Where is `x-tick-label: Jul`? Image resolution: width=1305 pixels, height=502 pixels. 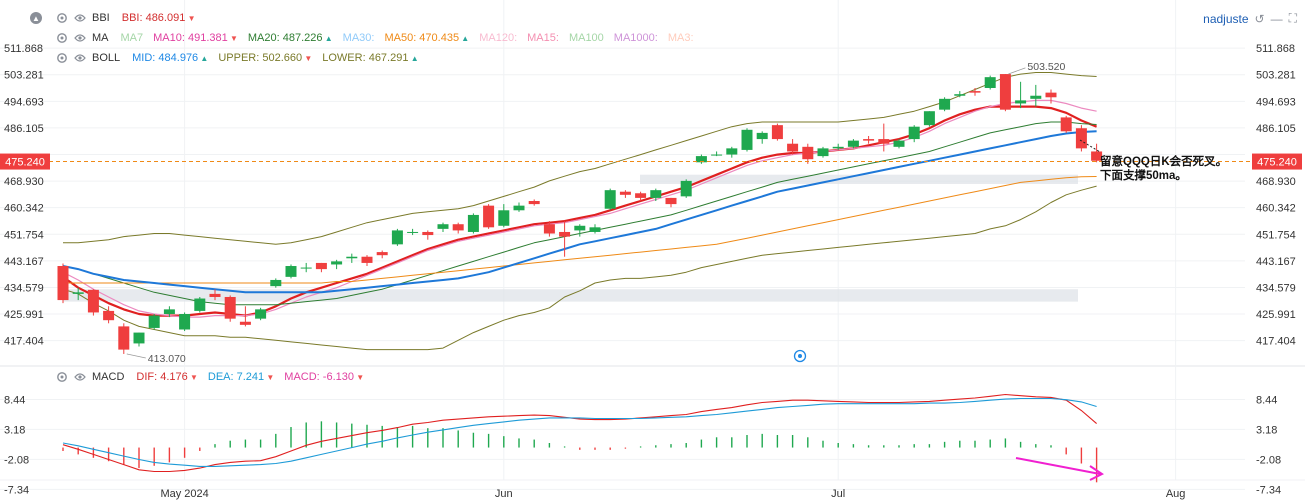
x-tick-label: Jul is located at coordinates (838, 494).